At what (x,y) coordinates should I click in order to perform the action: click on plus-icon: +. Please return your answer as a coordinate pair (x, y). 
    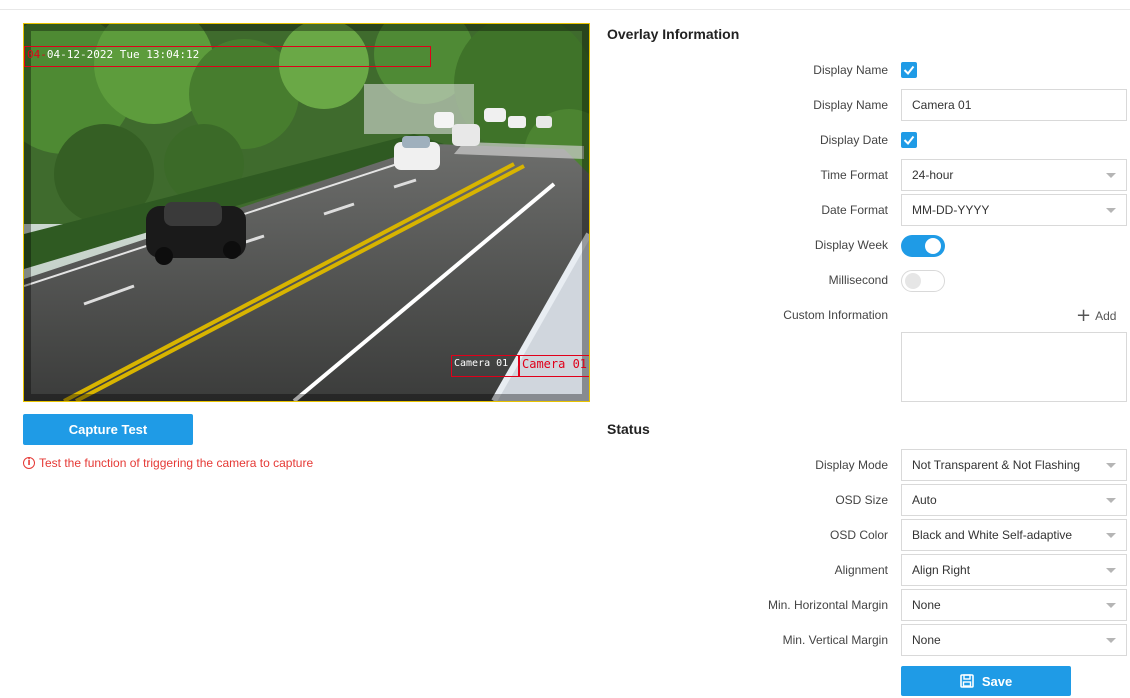
    Looking at the image, I should click on (1084, 315).